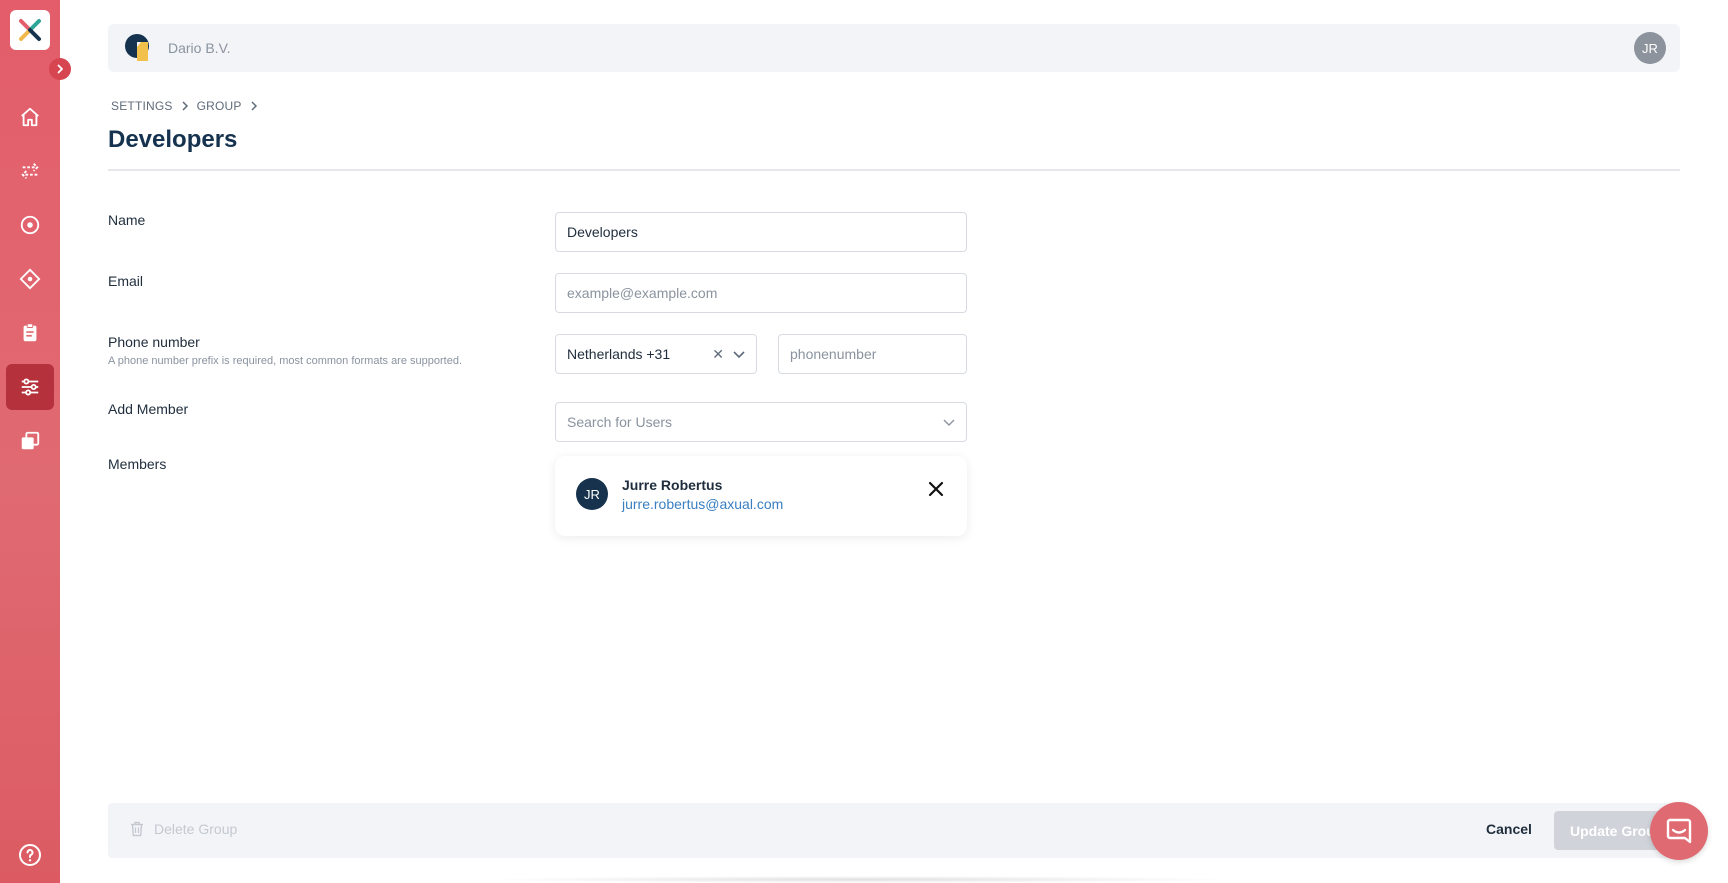  I want to click on transfer-icon, so click(30, 171).